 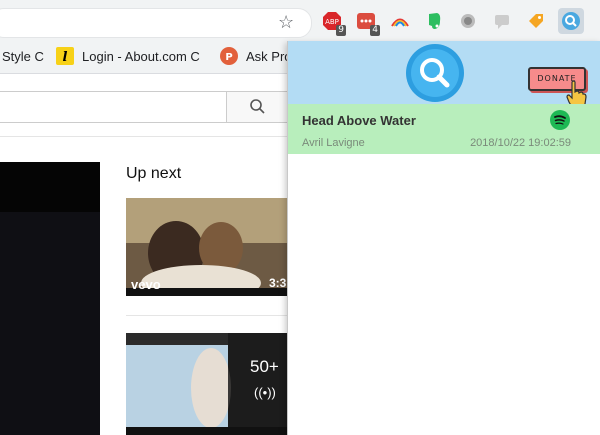 I want to click on todoist-badge: 4, so click(x=375, y=30).